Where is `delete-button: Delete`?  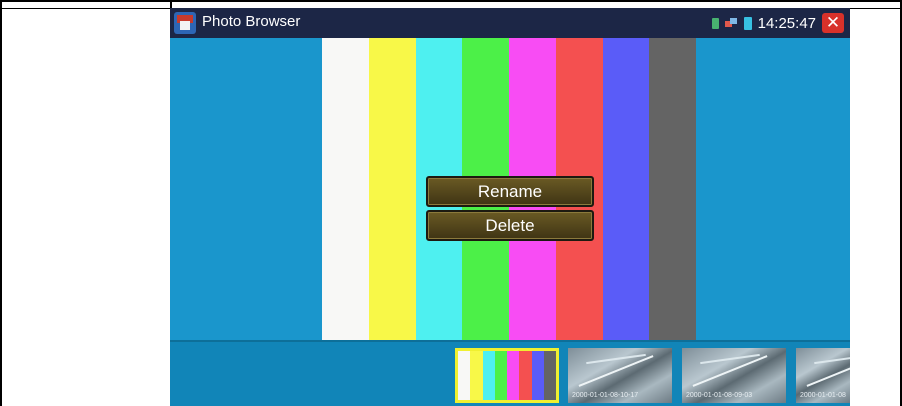
delete-button: Delete is located at coordinates (510, 225).